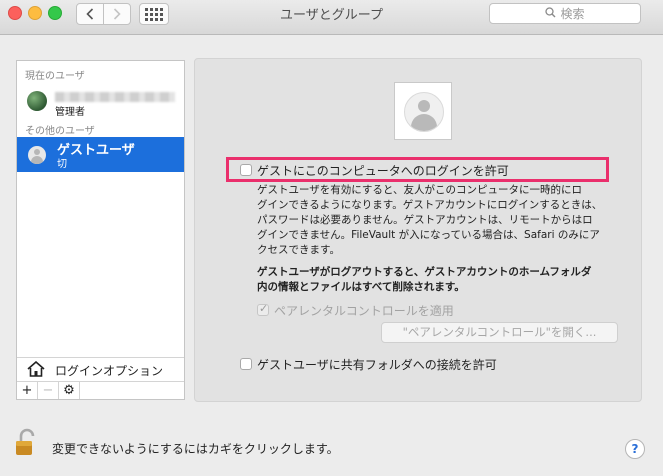 This screenshot has width=663, height=476. I want to click on guest-avatar-icon, so click(37, 155).